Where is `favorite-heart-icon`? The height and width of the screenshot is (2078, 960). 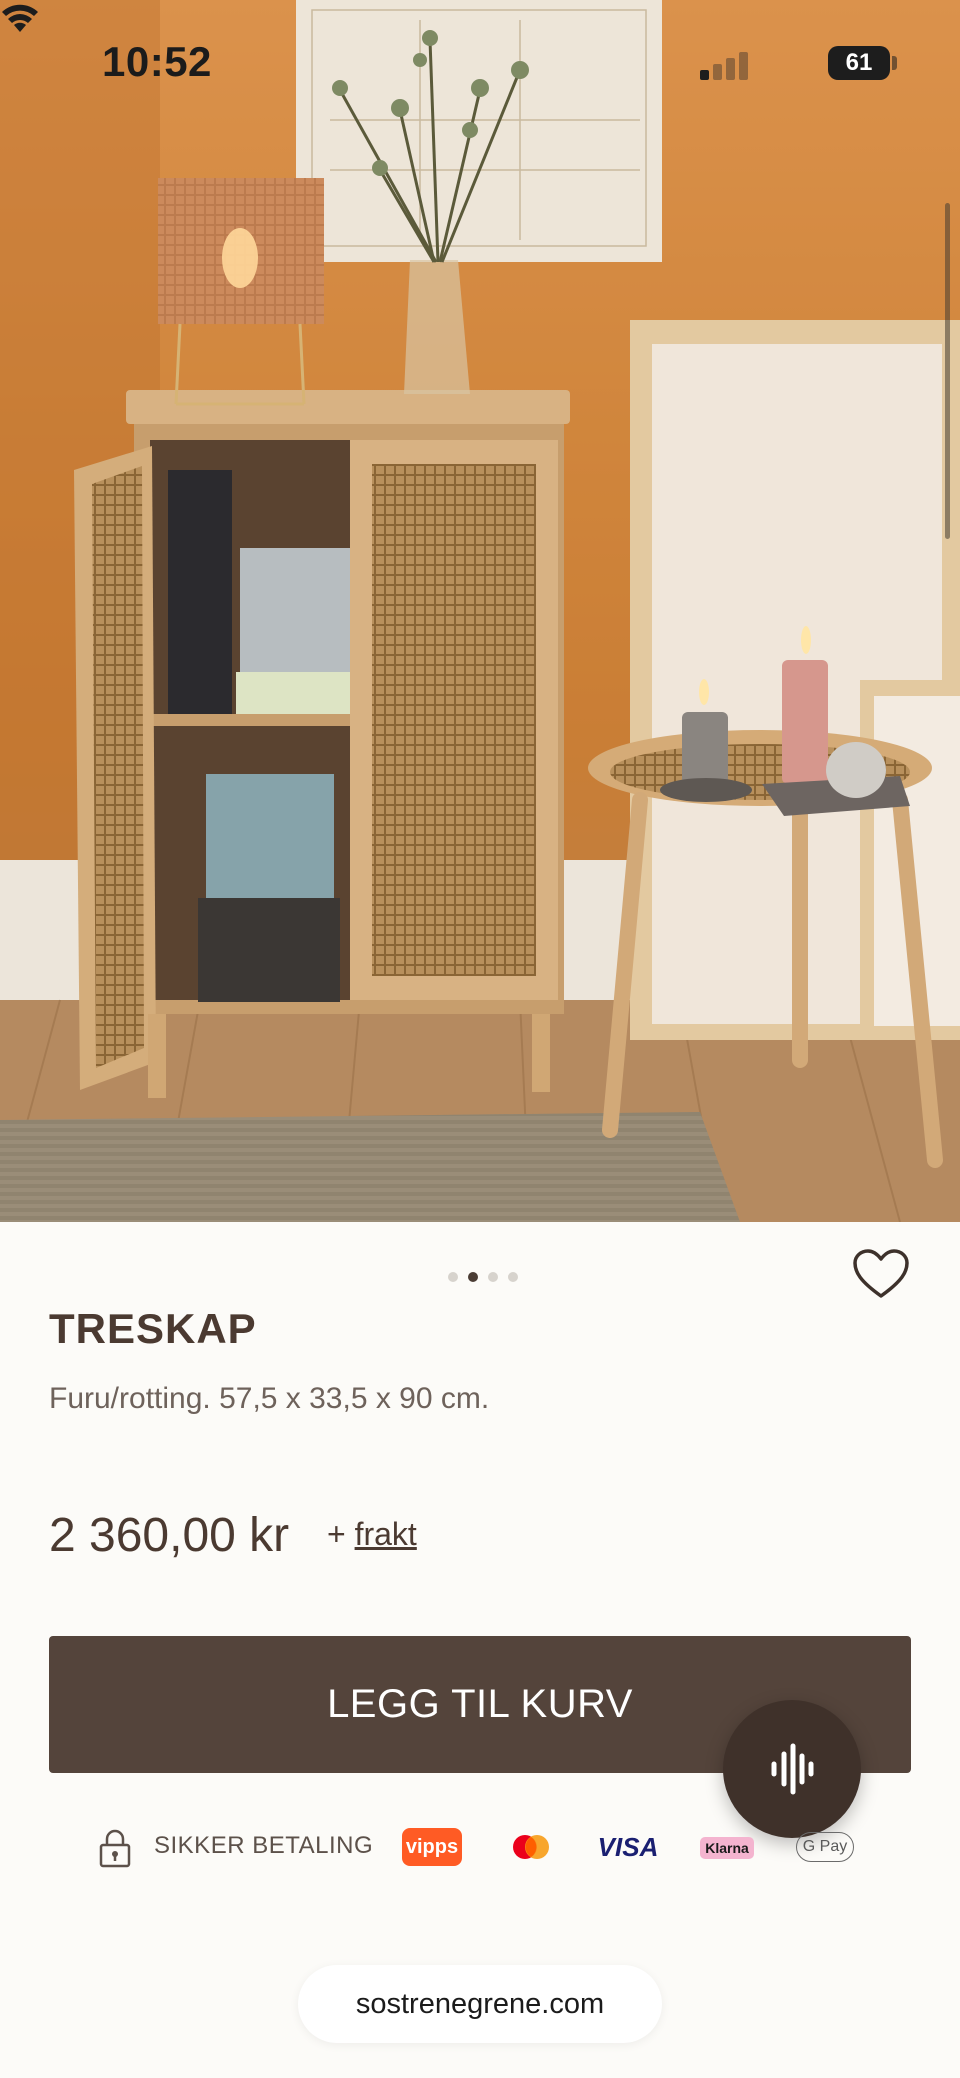
favorite-heart-icon is located at coordinates (881, 1274).